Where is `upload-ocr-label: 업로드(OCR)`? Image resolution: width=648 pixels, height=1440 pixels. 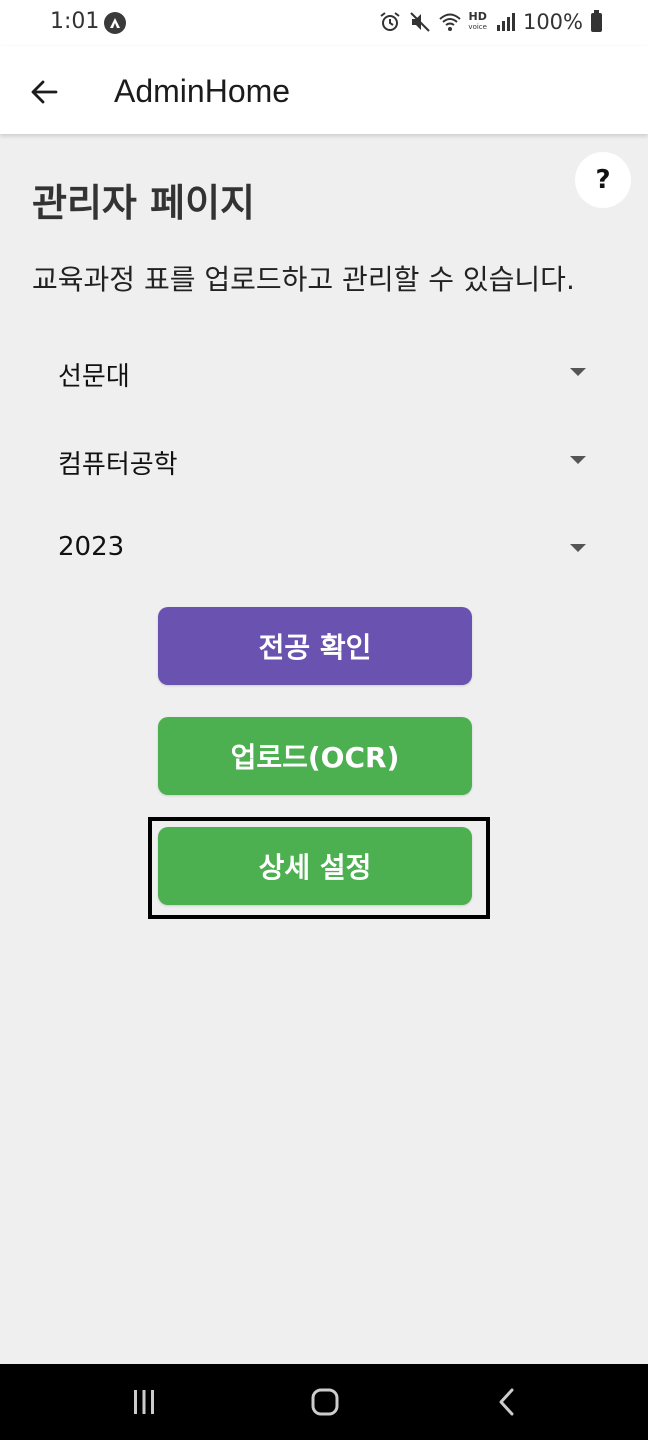 upload-ocr-label: 업로드(OCR) is located at coordinates (315, 757).